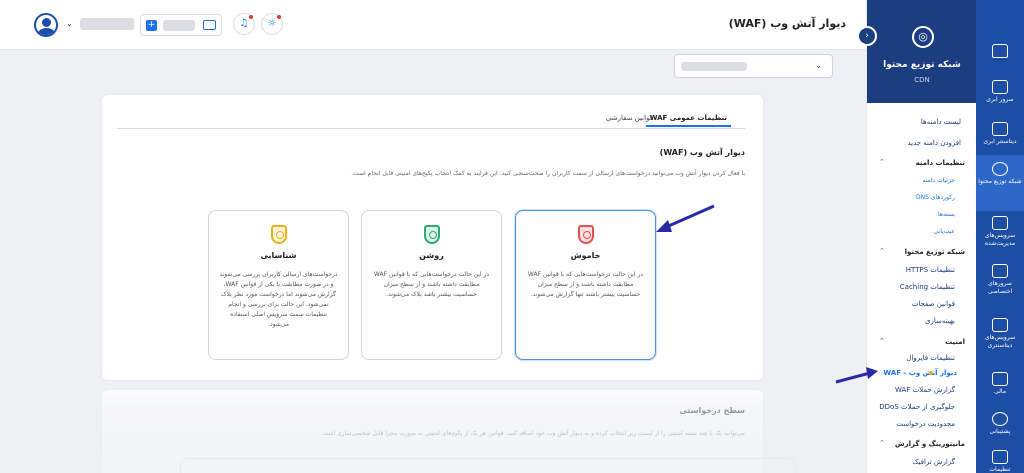 The image size is (1024, 473). I want to click on rail-support: پشتیبانی, so click(1000, 424).